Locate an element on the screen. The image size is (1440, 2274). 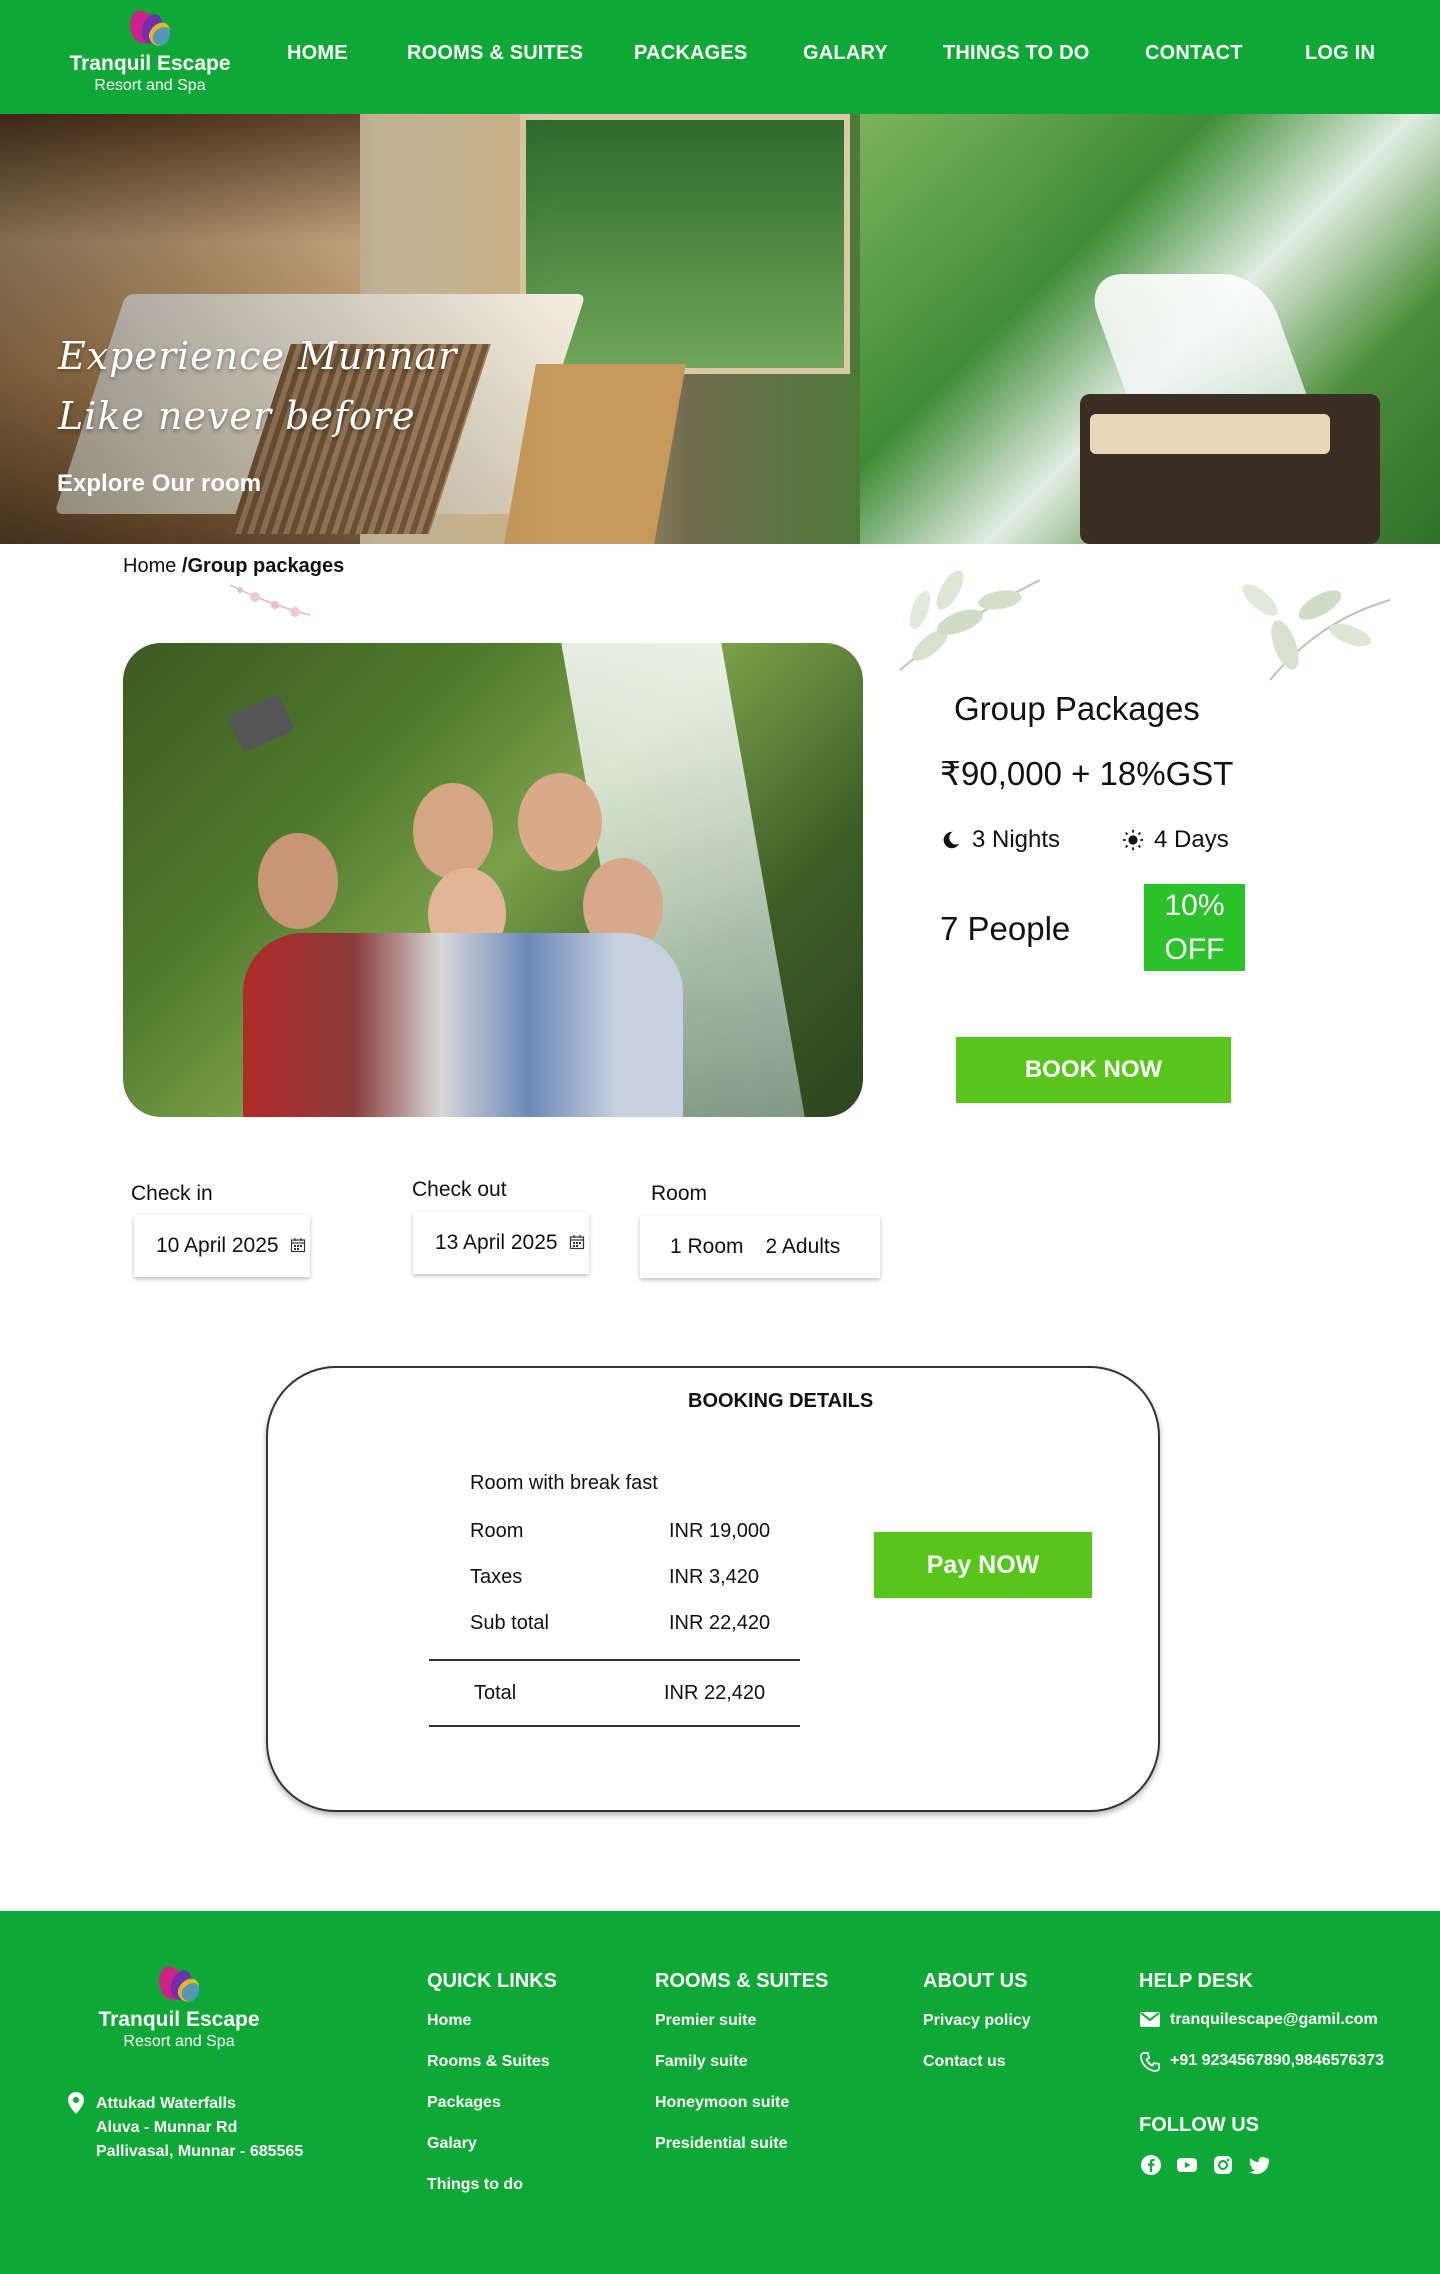
footer-link-honeymoon-suite: Honeymoon suite is located at coordinates (722, 2103).